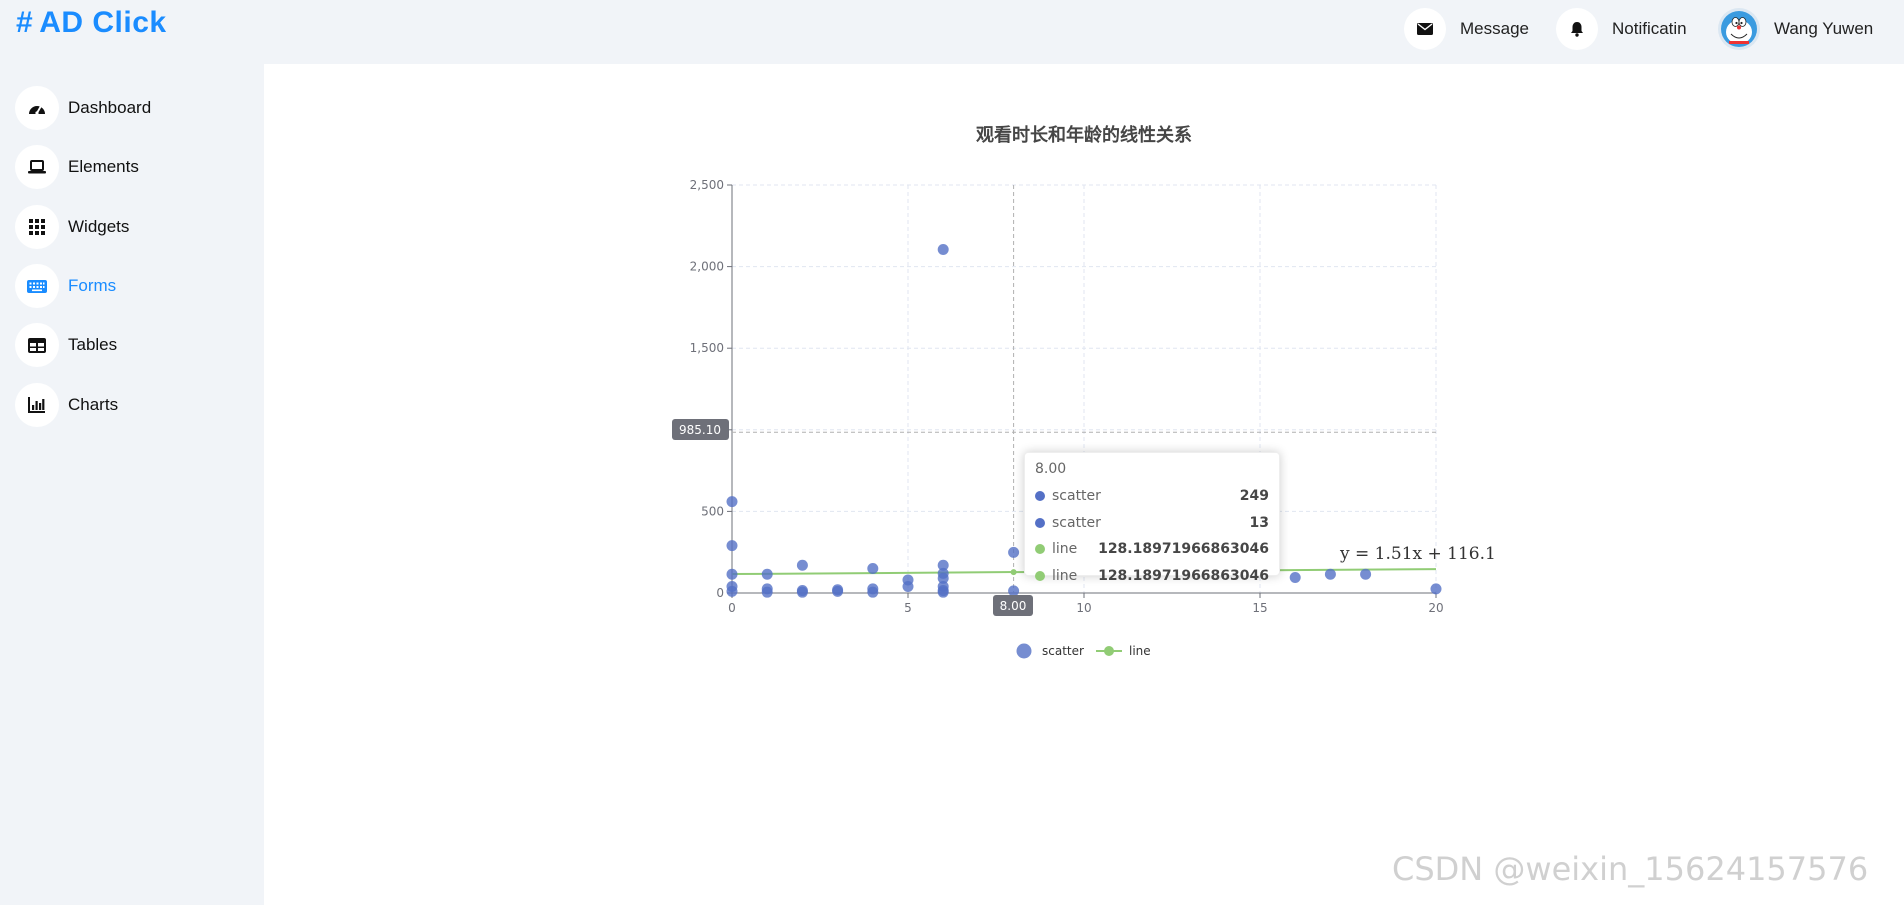 Image resolution: width=1904 pixels, height=905 pixels. Describe the element at coordinates (1494, 28) in the screenshot. I see `message-label: Message` at that location.